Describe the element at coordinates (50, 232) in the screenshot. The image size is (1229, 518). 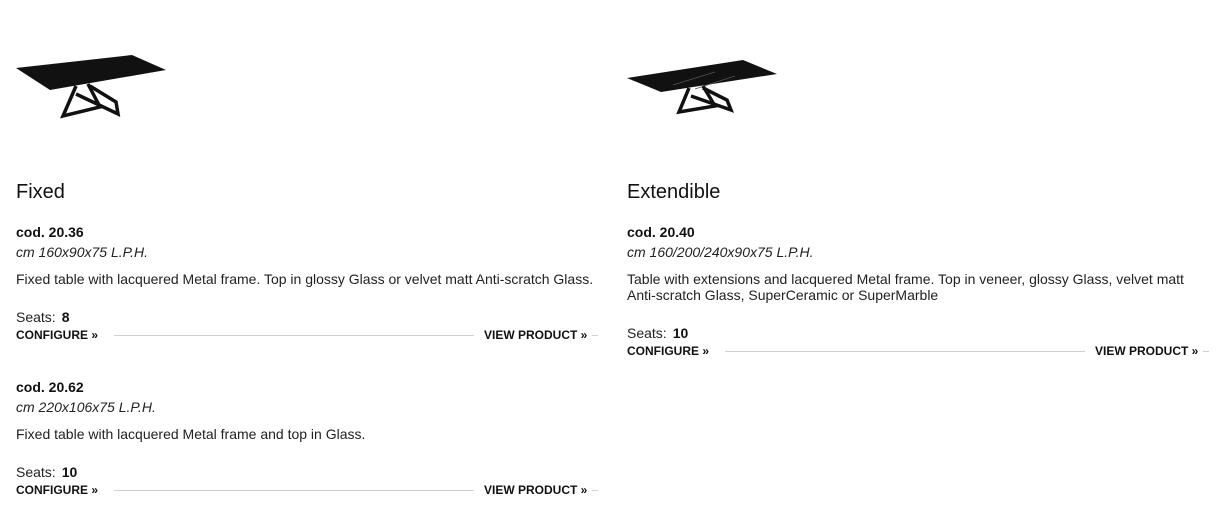
I see `product-code: cod. 20.36` at that location.